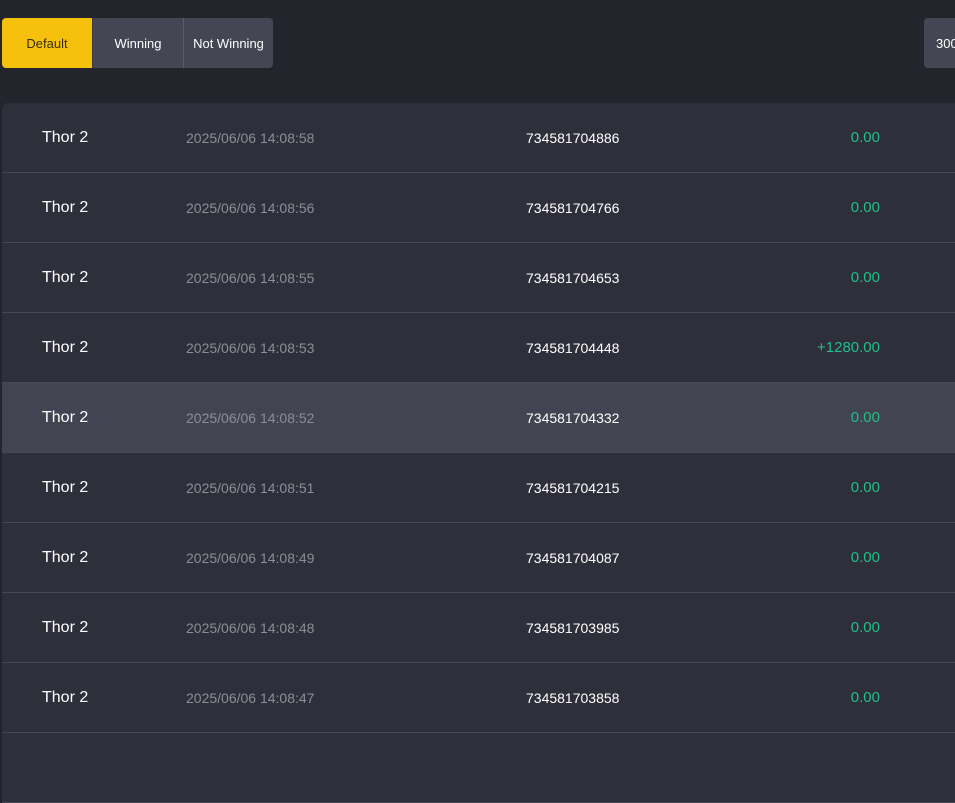 The image size is (955, 803). What do you see at coordinates (573, 278) in the screenshot?
I see `bet-id: 734581704653` at bounding box center [573, 278].